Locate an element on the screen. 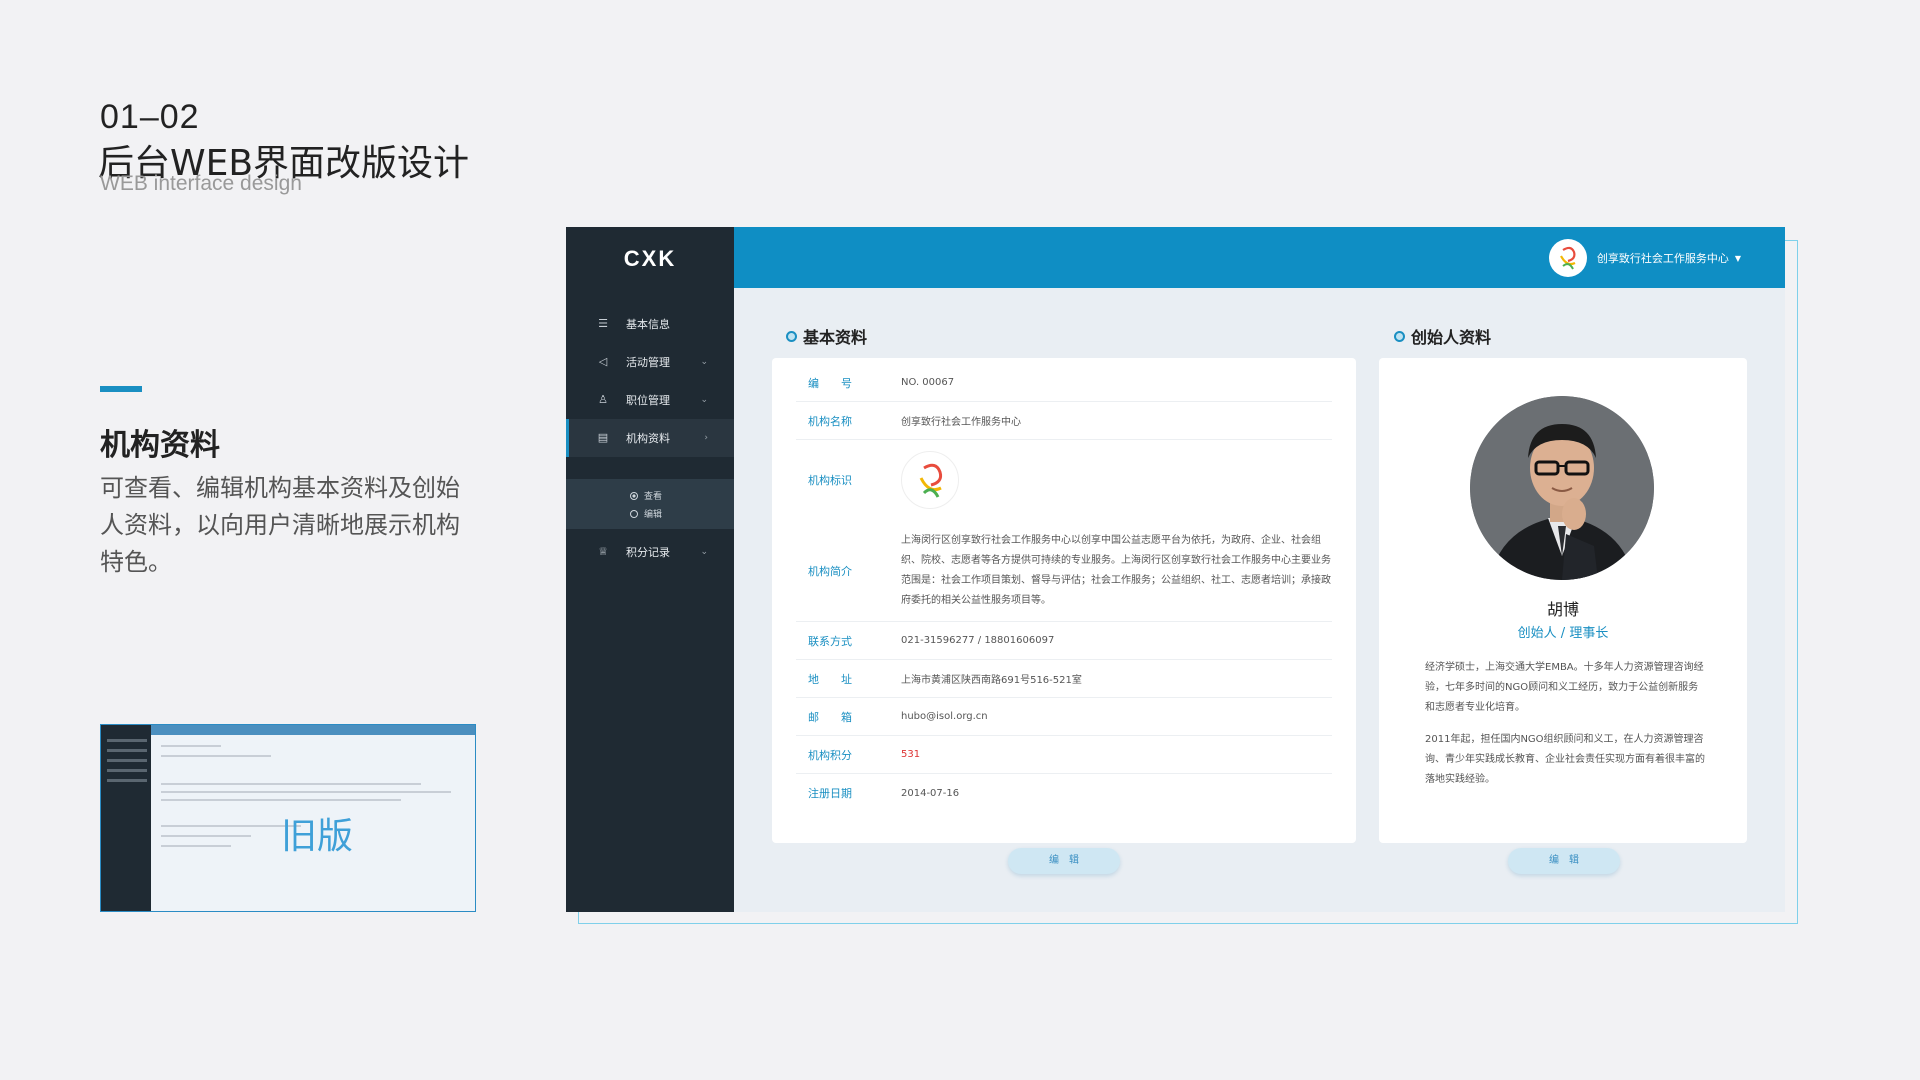 This screenshot has width=1920, height=1080. profile-card-icon: ▤ is located at coordinates (603, 437).